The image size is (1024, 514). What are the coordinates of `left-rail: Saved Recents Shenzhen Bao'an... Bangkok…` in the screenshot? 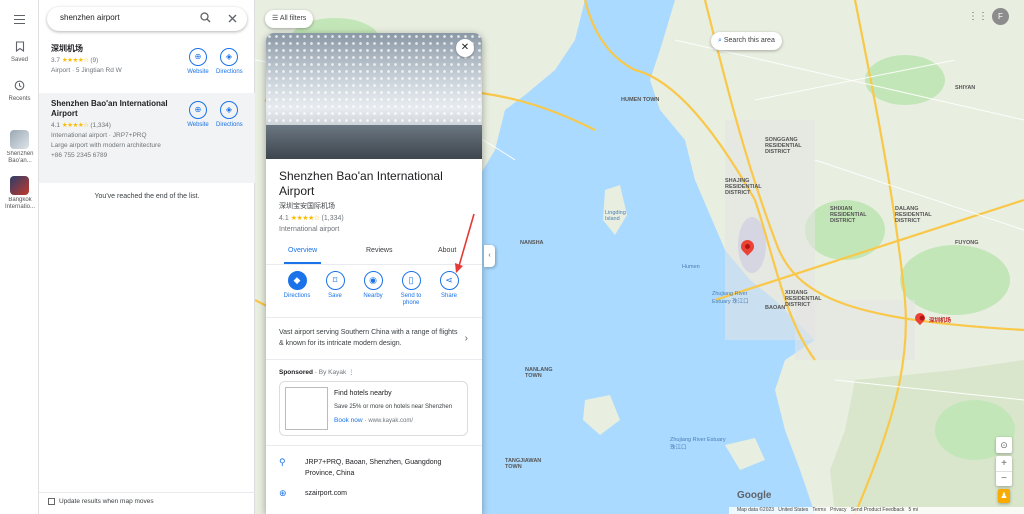 It's located at (19, 257).